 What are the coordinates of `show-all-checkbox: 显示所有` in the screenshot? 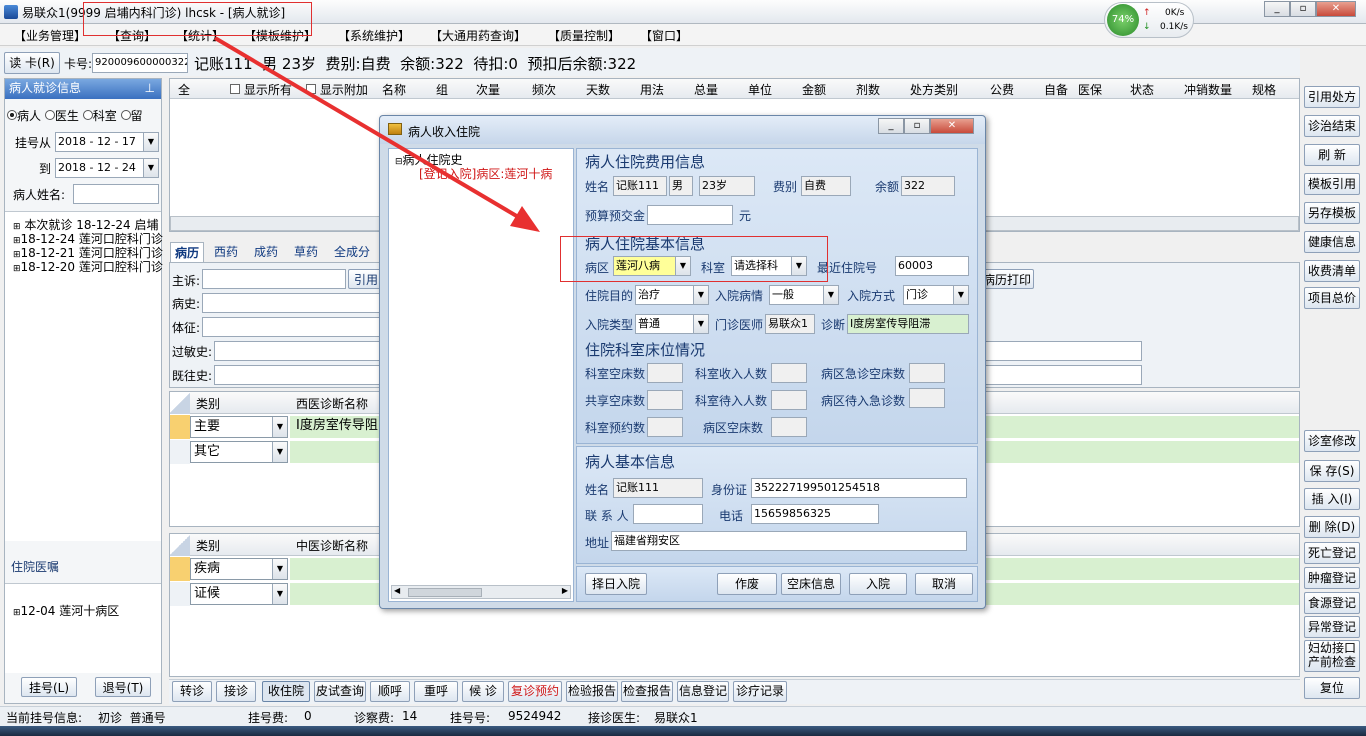 It's located at (261, 89).